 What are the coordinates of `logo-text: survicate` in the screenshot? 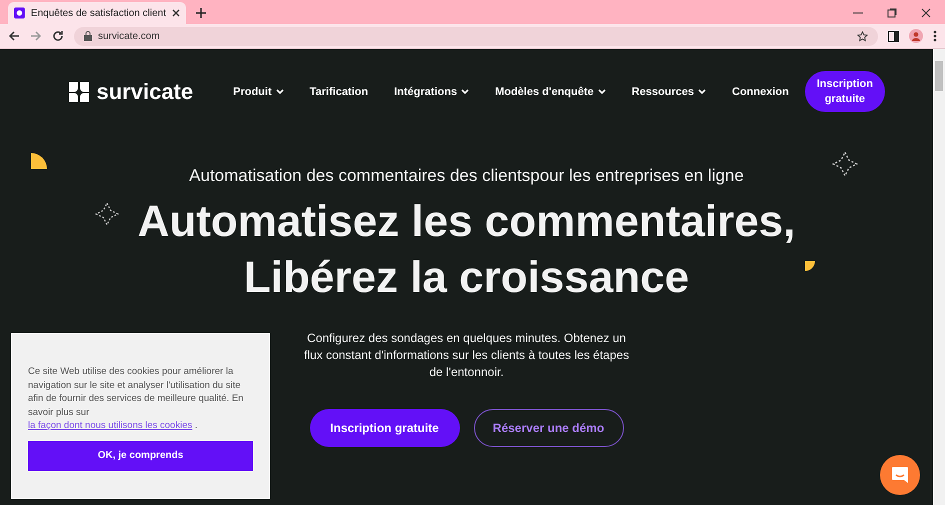 It's located at (145, 91).